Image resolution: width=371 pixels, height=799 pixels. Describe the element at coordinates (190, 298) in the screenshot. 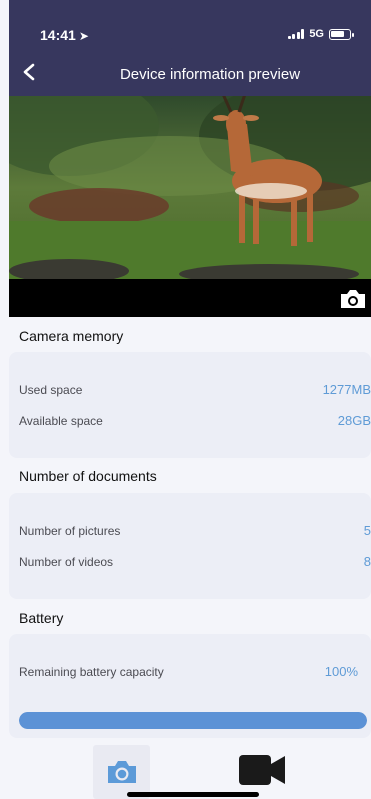

I see `preview-toolbar` at that location.